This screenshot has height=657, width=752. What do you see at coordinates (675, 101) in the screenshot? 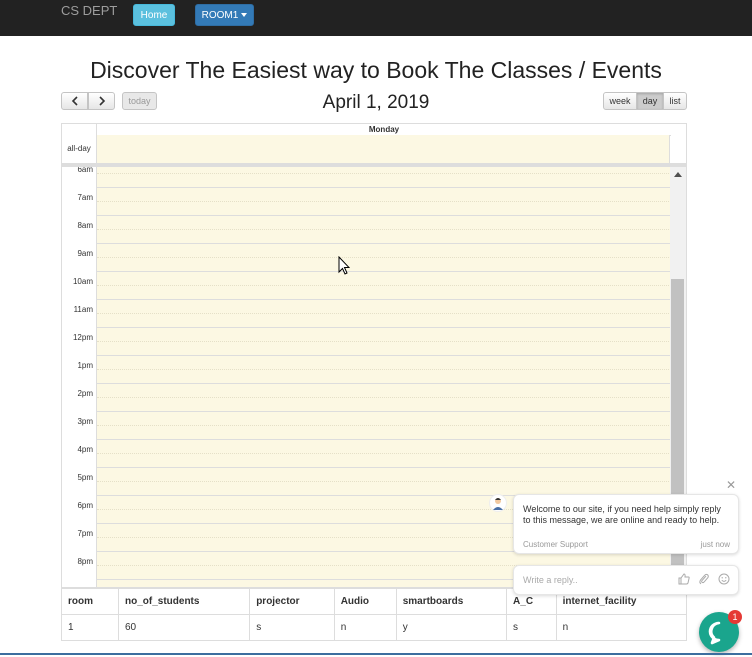
I see `list-view-button: list` at bounding box center [675, 101].